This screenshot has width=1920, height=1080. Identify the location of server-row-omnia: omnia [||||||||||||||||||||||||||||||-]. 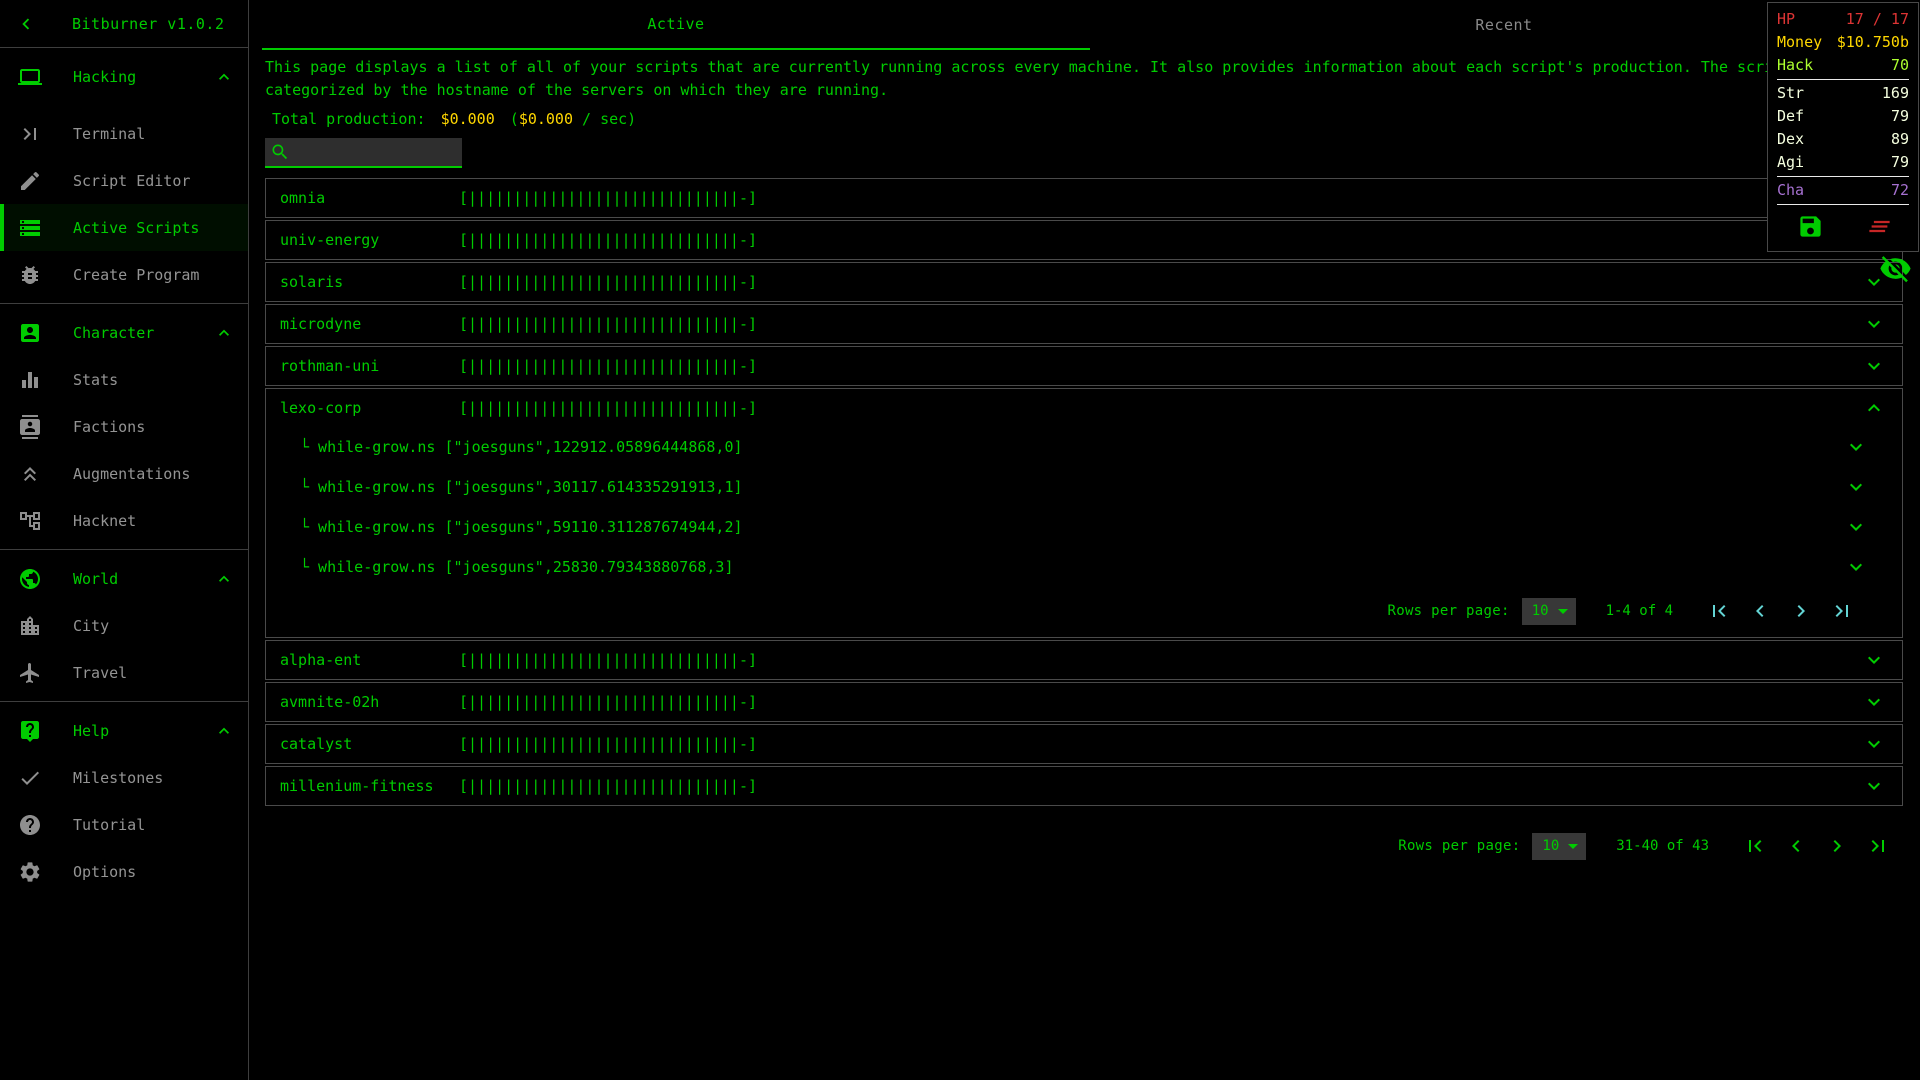
(1084, 198).